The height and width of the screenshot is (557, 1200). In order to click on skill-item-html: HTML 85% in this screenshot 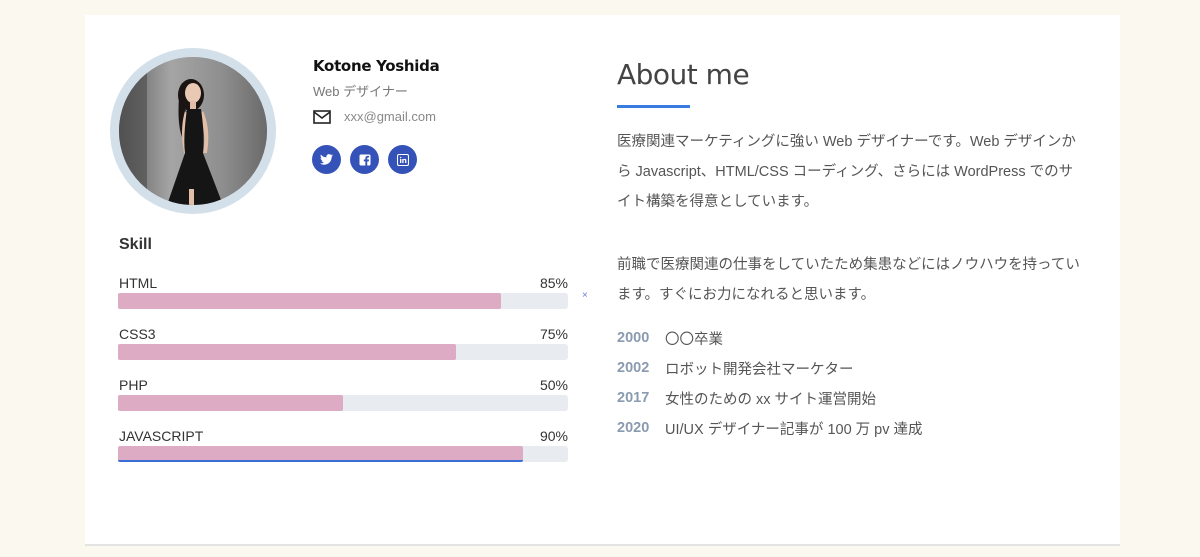, I will do `click(343, 300)`.